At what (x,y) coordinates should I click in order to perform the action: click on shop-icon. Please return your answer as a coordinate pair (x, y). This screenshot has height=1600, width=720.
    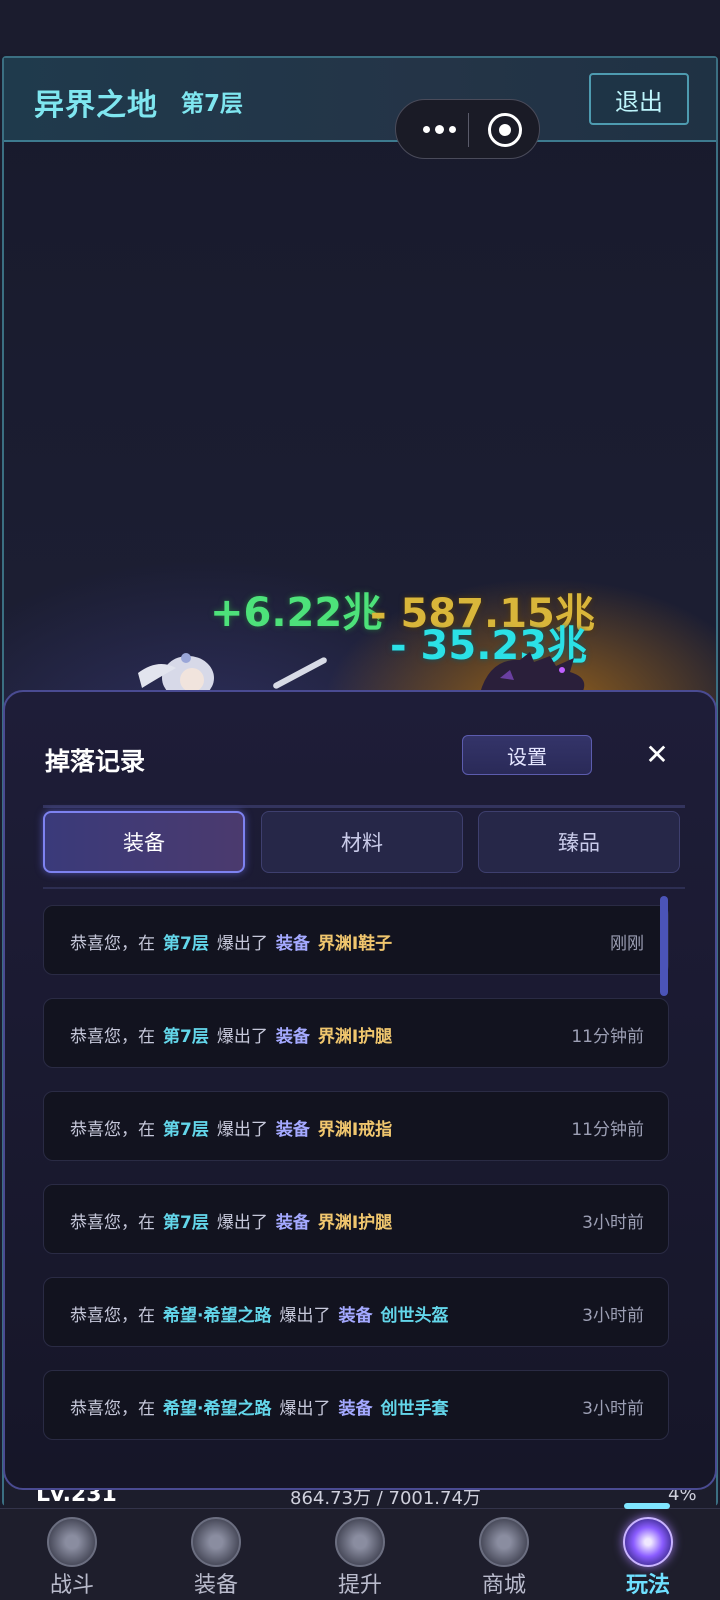
    Looking at the image, I should click on (504, 1542).